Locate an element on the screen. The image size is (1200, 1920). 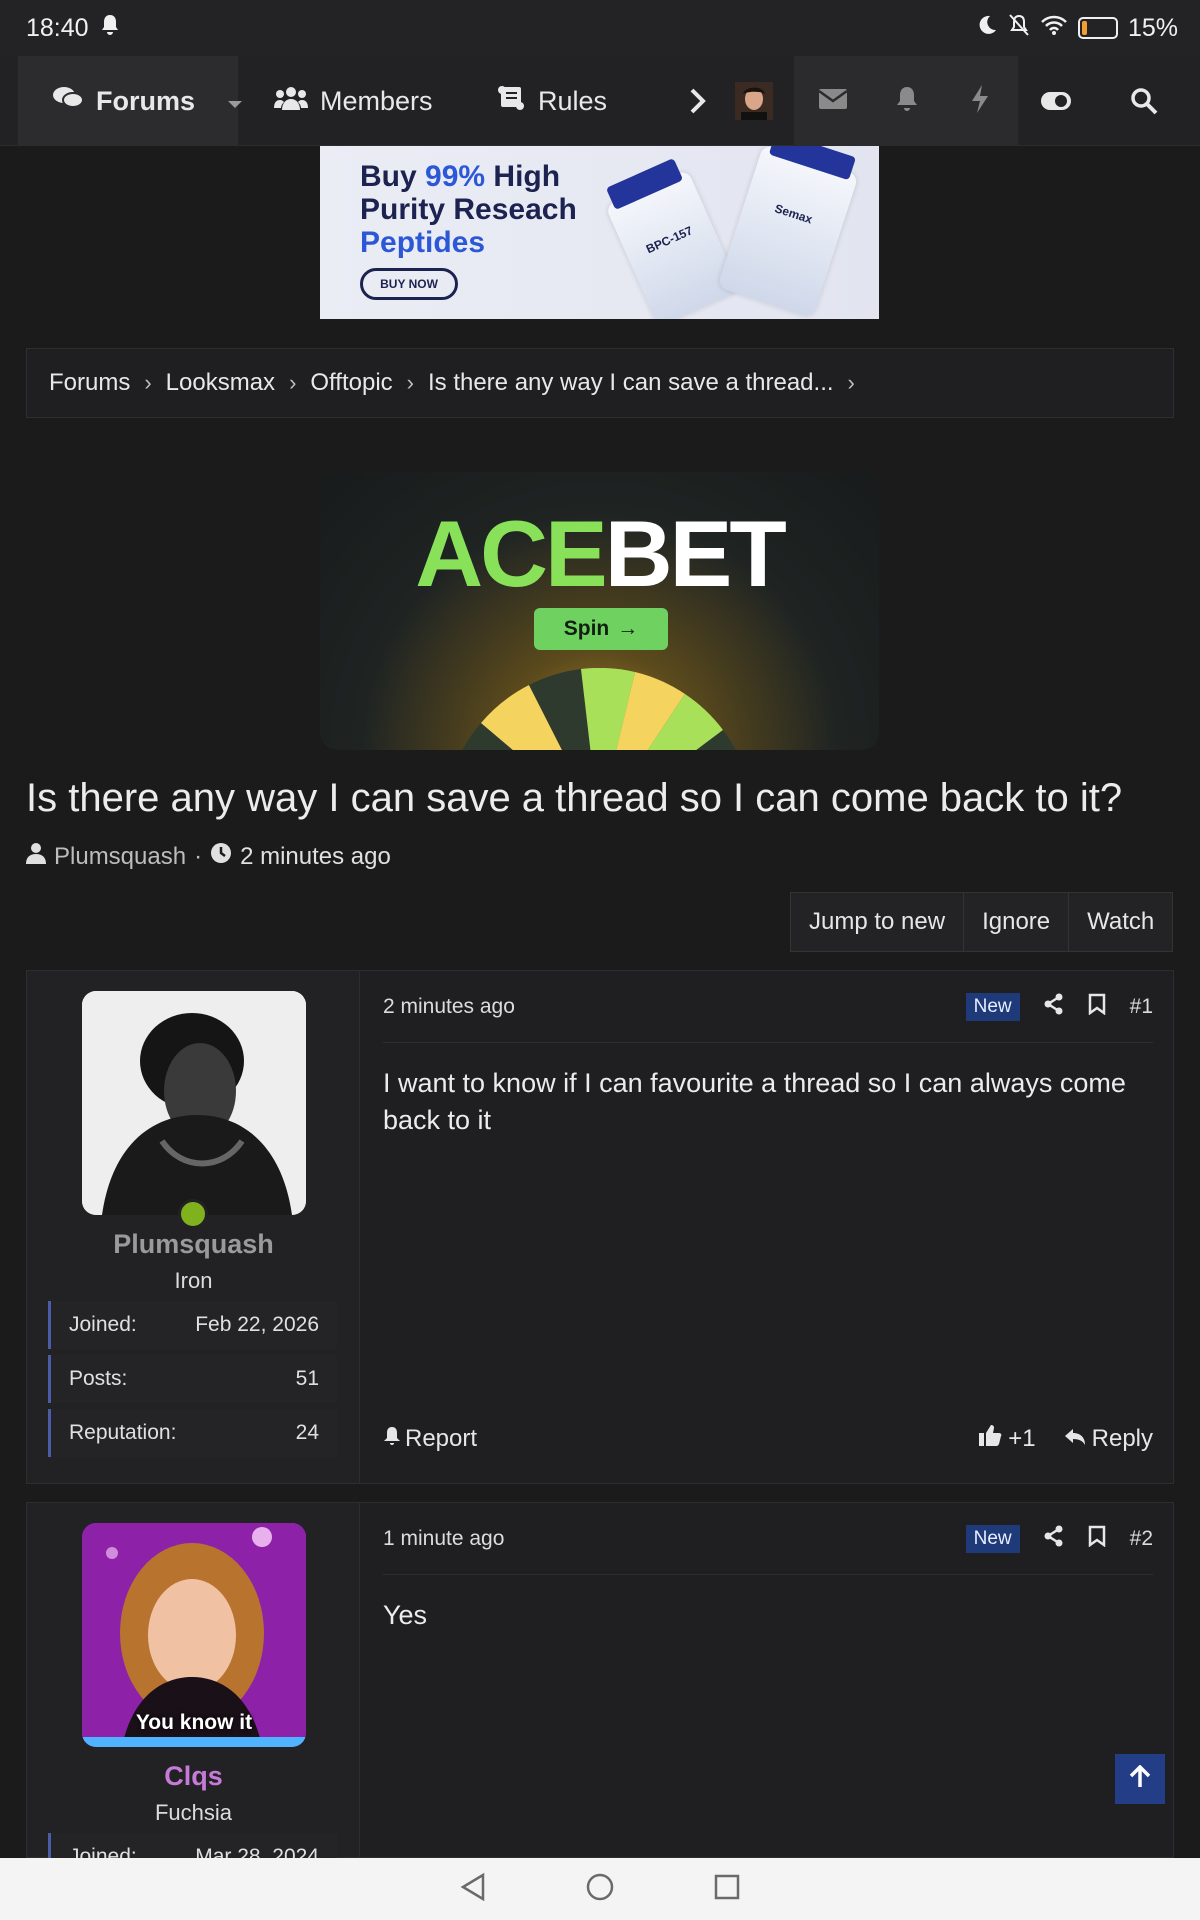
avatar: You know it is located at coordinates (194, 1635).